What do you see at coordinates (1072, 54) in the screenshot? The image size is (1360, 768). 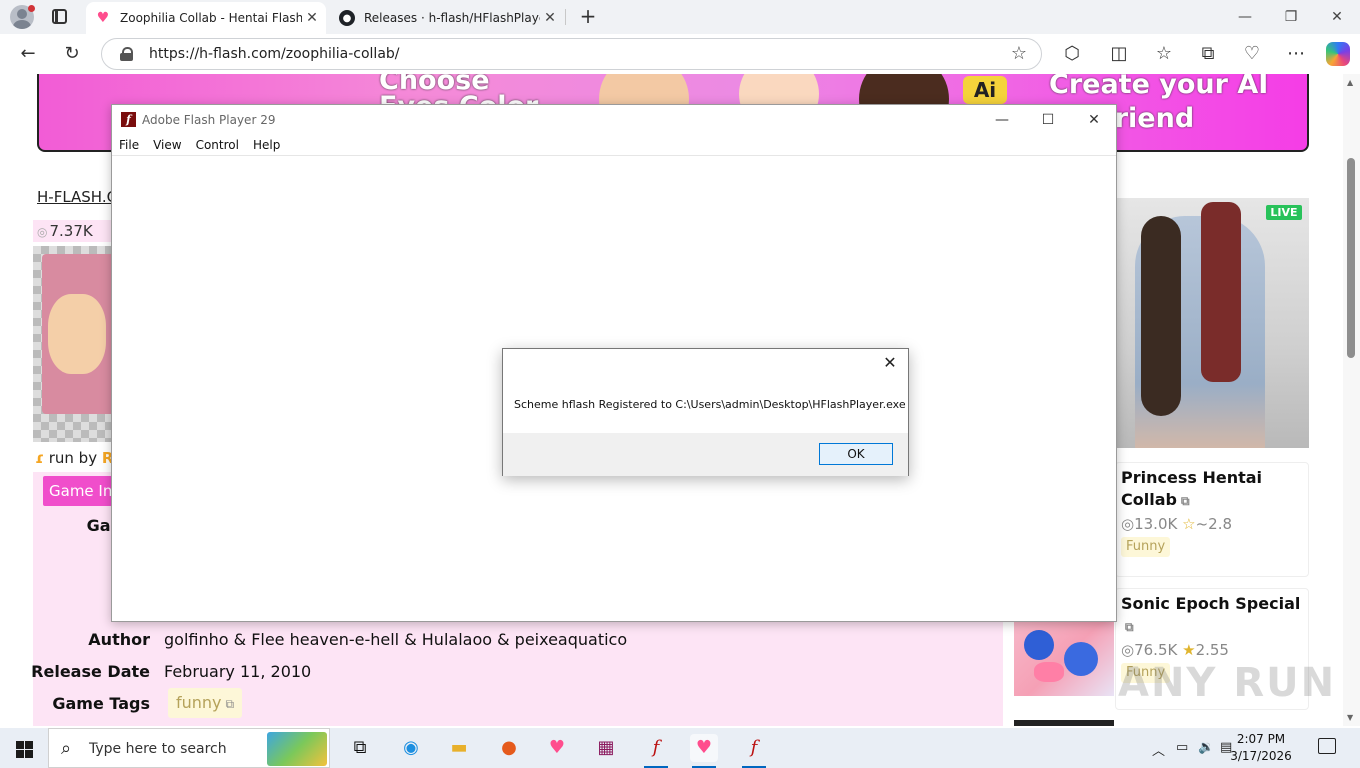 I see `extensions-icon: ⬡` at bounding box center [1072, 54].